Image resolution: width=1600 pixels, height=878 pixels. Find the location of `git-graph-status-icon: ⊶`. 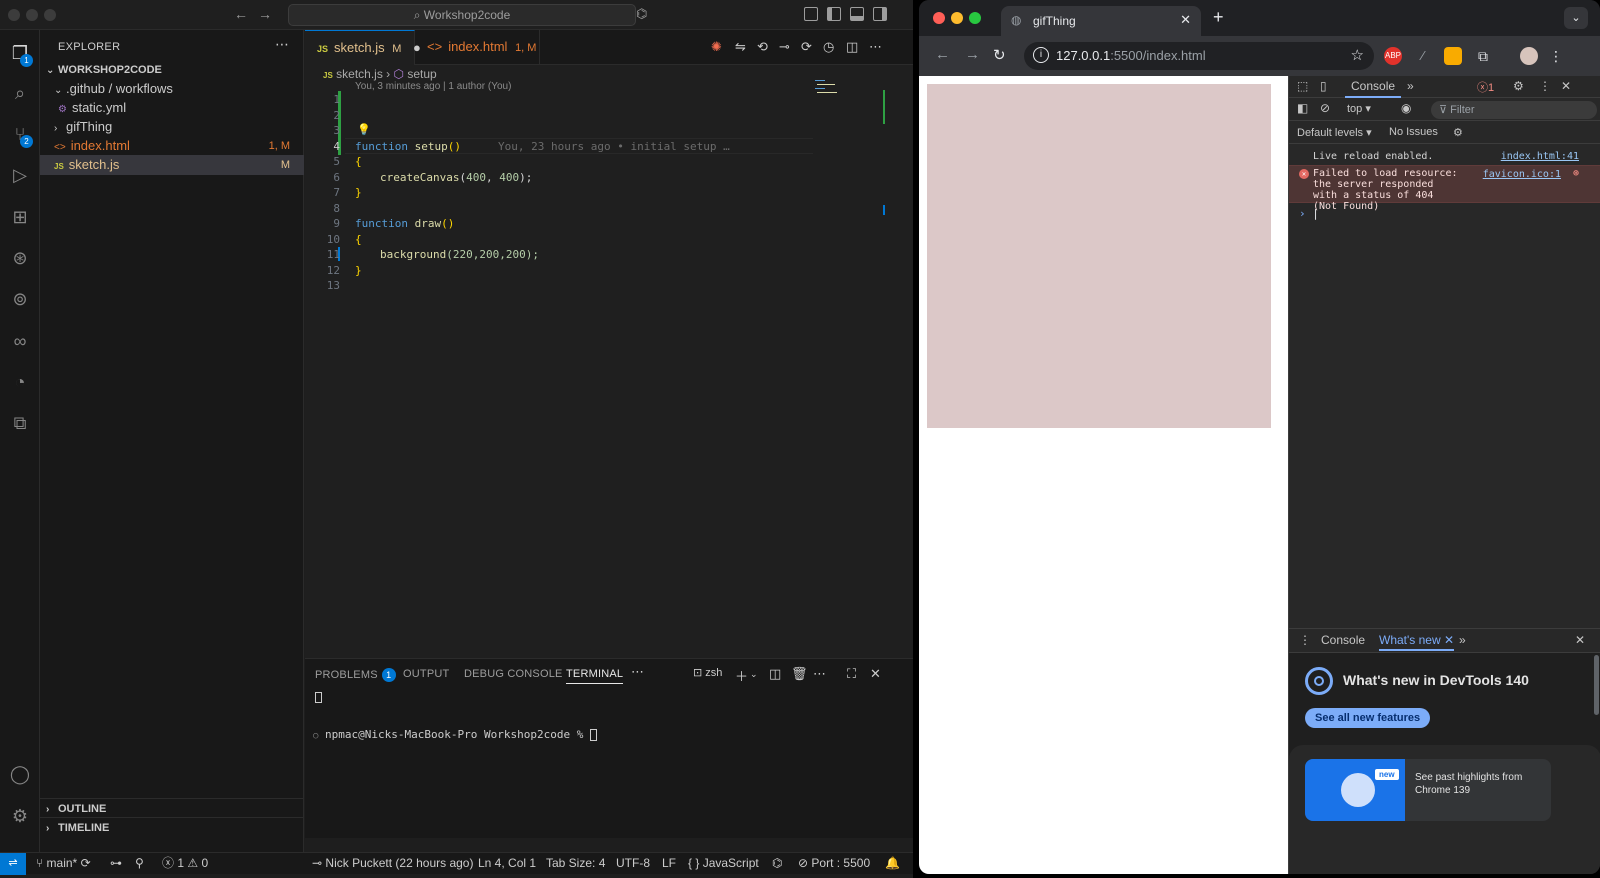

git-graph-status-icon: ⊶ is located at coordinates (116, 863).